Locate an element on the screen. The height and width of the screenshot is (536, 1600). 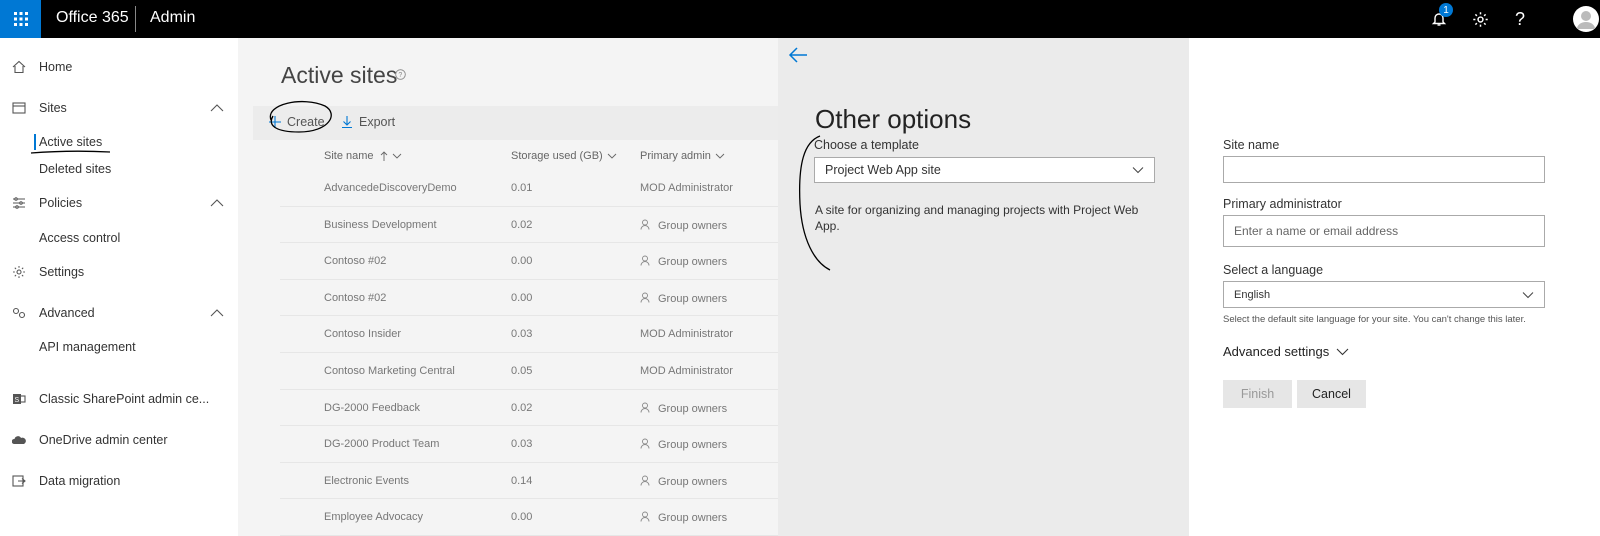
nav-item-active-sites: Active sites is located at coordinates (70, 142).